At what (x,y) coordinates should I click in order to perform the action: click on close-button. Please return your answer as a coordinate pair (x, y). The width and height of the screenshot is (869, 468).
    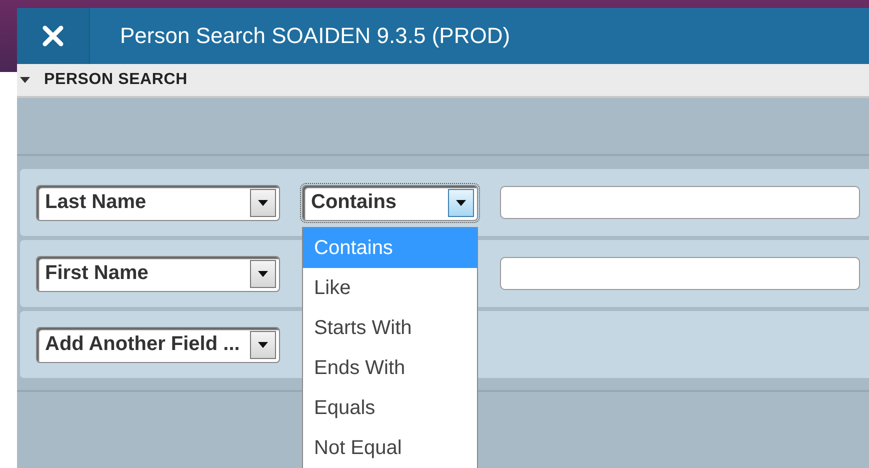
    Looking at the image, I should click on (53, 36).